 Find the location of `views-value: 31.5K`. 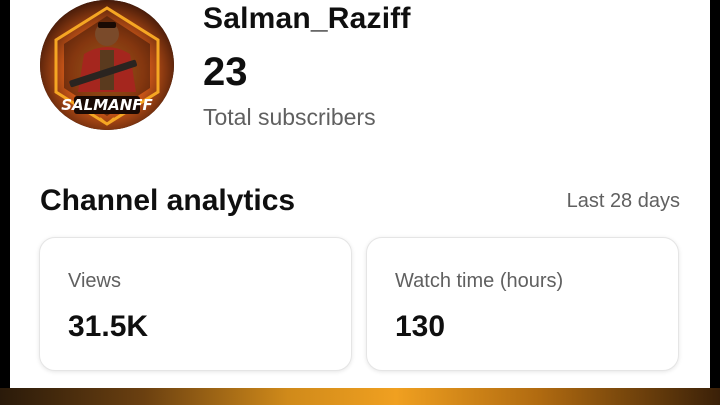

views-value: 31.5K is located at coordinates (108, 326).